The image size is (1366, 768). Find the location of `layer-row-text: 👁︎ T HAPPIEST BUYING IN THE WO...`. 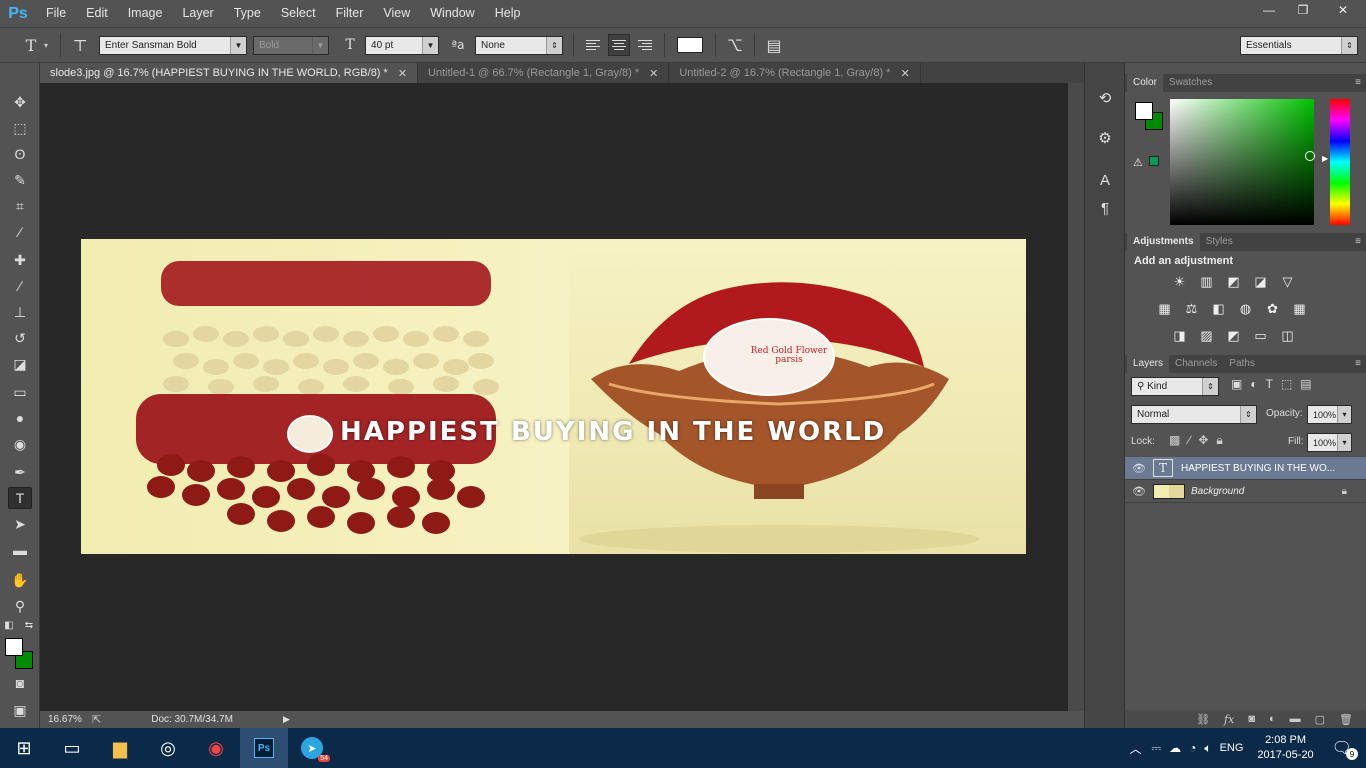

layer-row-text: 👁︎ T HAPPIEST BUYING IN THE WO... is located at coordinates (1245, 468).